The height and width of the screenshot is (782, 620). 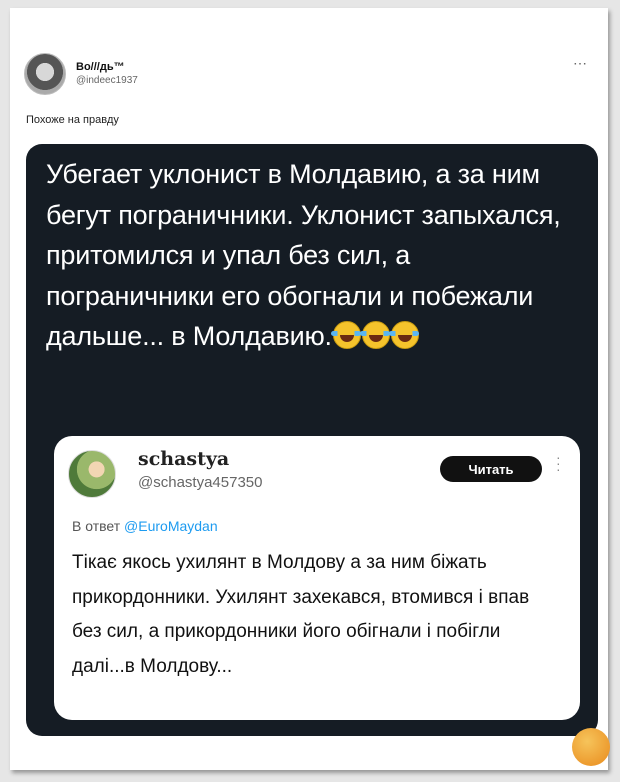 I want to click on quoted-display-name: schastya, so click(x=183, y=459).